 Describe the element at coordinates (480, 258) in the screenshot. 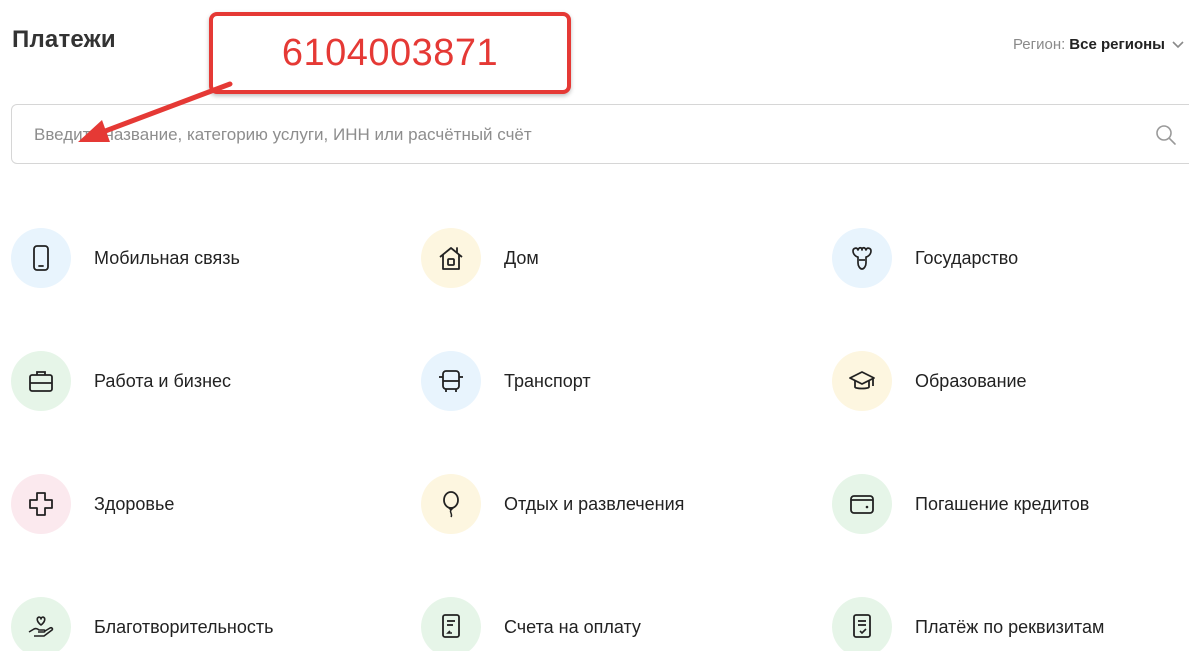

I see `category-home: Дом` at that location.